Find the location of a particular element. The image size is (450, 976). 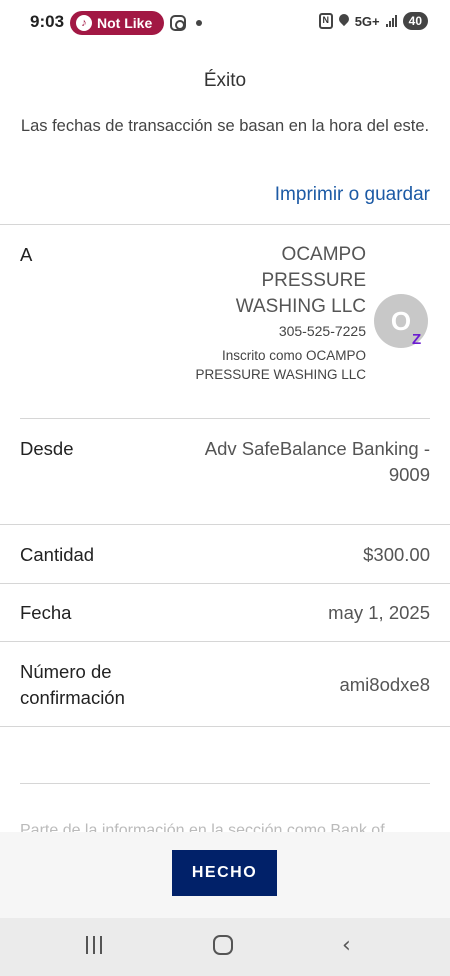

date-value: may 1, 2025 is located at coordinates (379, 612).